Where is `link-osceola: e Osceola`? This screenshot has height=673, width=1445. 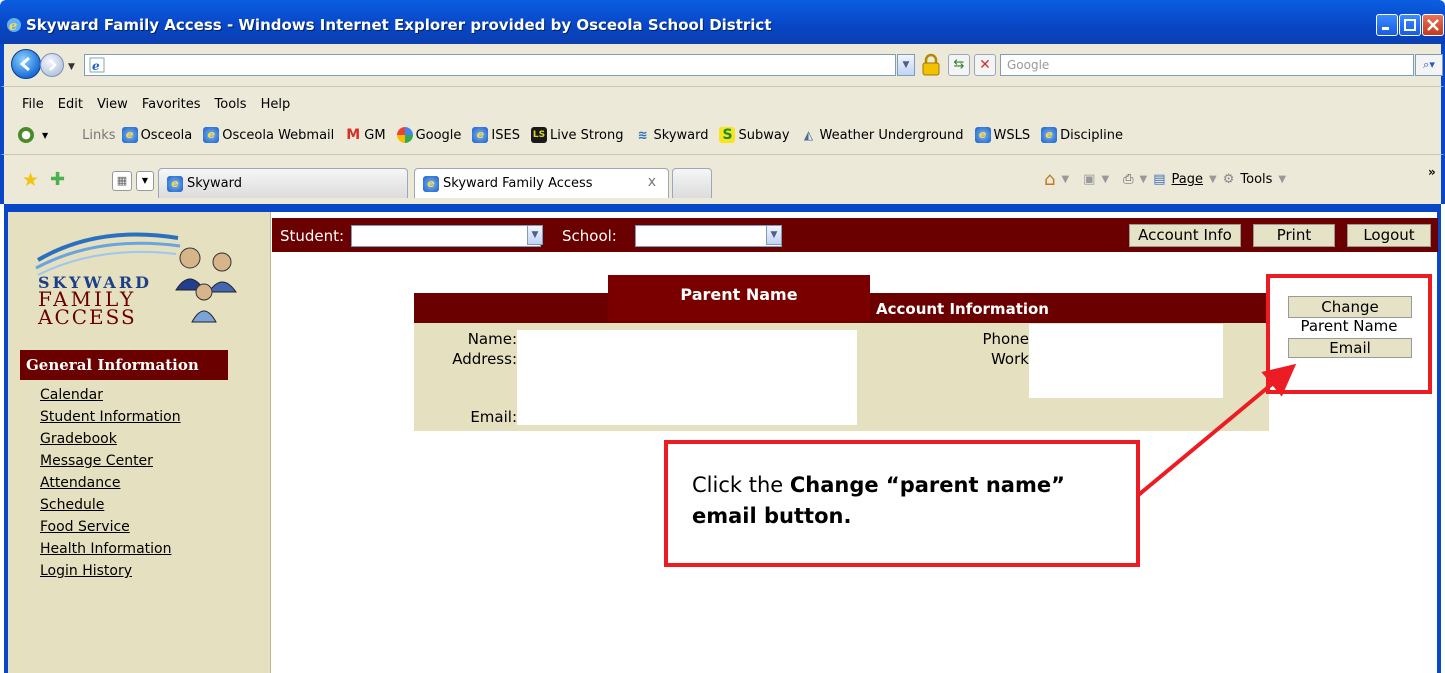 link-osceola: e Osceola is located at coordinates (156, 135).